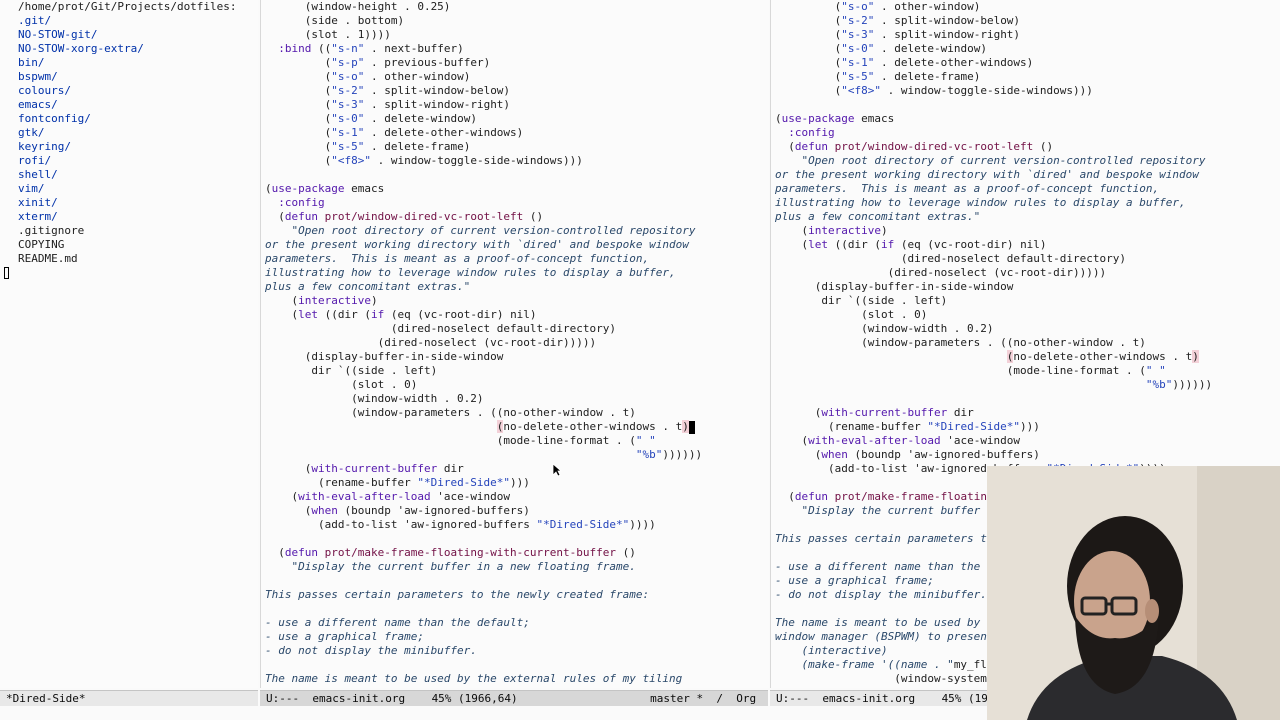 The height and width of the screenshot is (720, 1280). What do you see at coordinates (515, 651) in the screenshot?
I see `code-line: - do not display the minibuffer.` at bounding box center [515, 651].